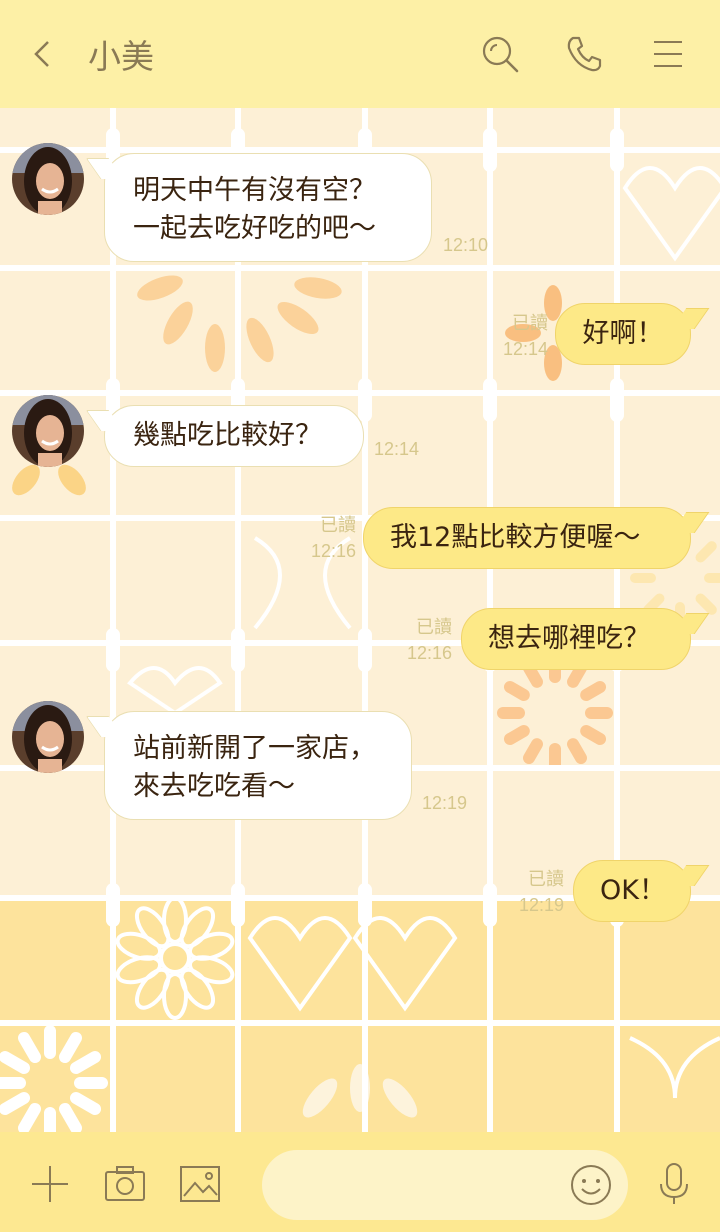  What do you see at coordinates (254, 748) in the screenshot?
I see `message-text-line: 站前新開了一家店，` at bounding box center [254, 748].